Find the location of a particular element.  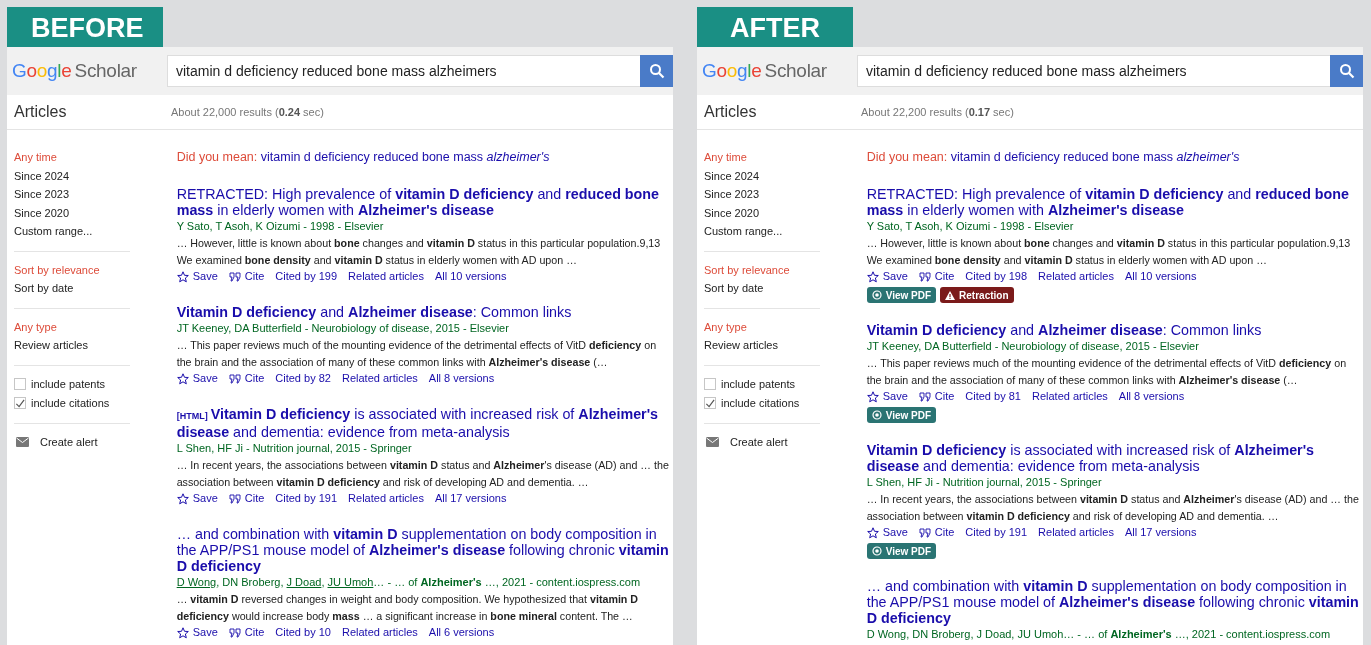

versions-link: All 6 versions is located at coordinates (461, 632).